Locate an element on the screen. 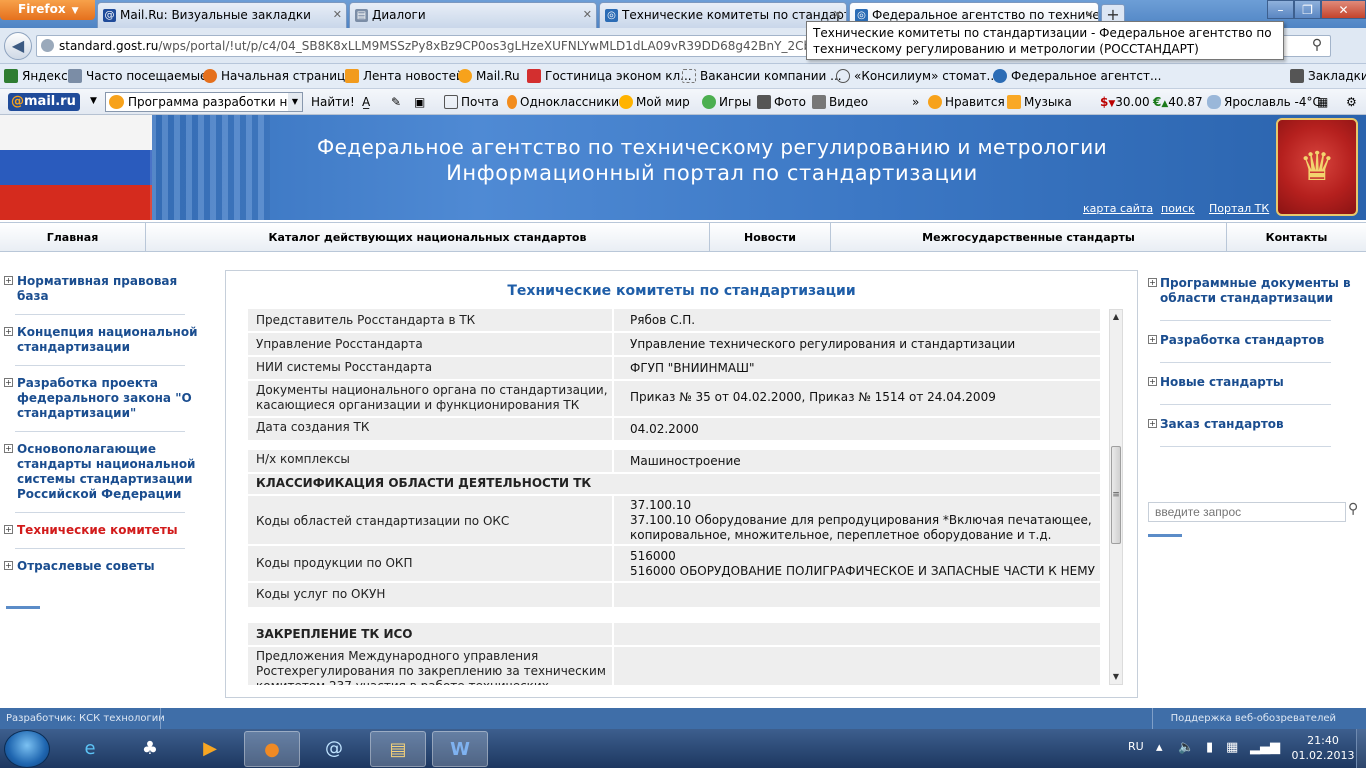 The image size is (1366, 768). word-icon: W is located at coordinates (460, 749).